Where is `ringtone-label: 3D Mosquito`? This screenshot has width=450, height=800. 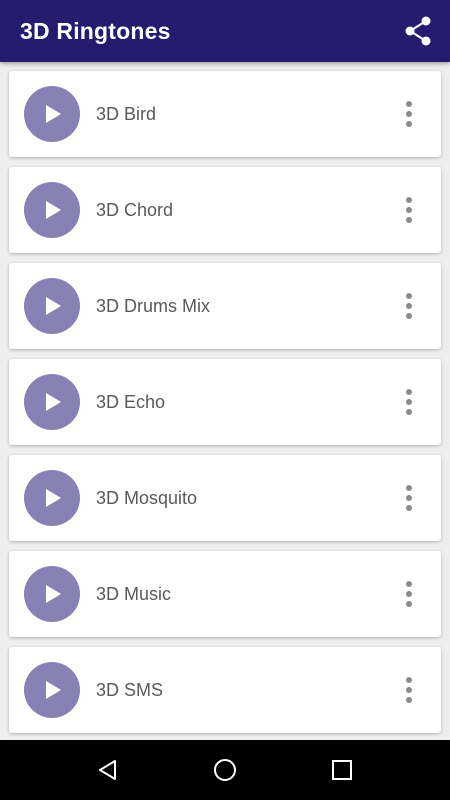
ringtone-label: 3D Mosquito is located at coordinates (147, 497).